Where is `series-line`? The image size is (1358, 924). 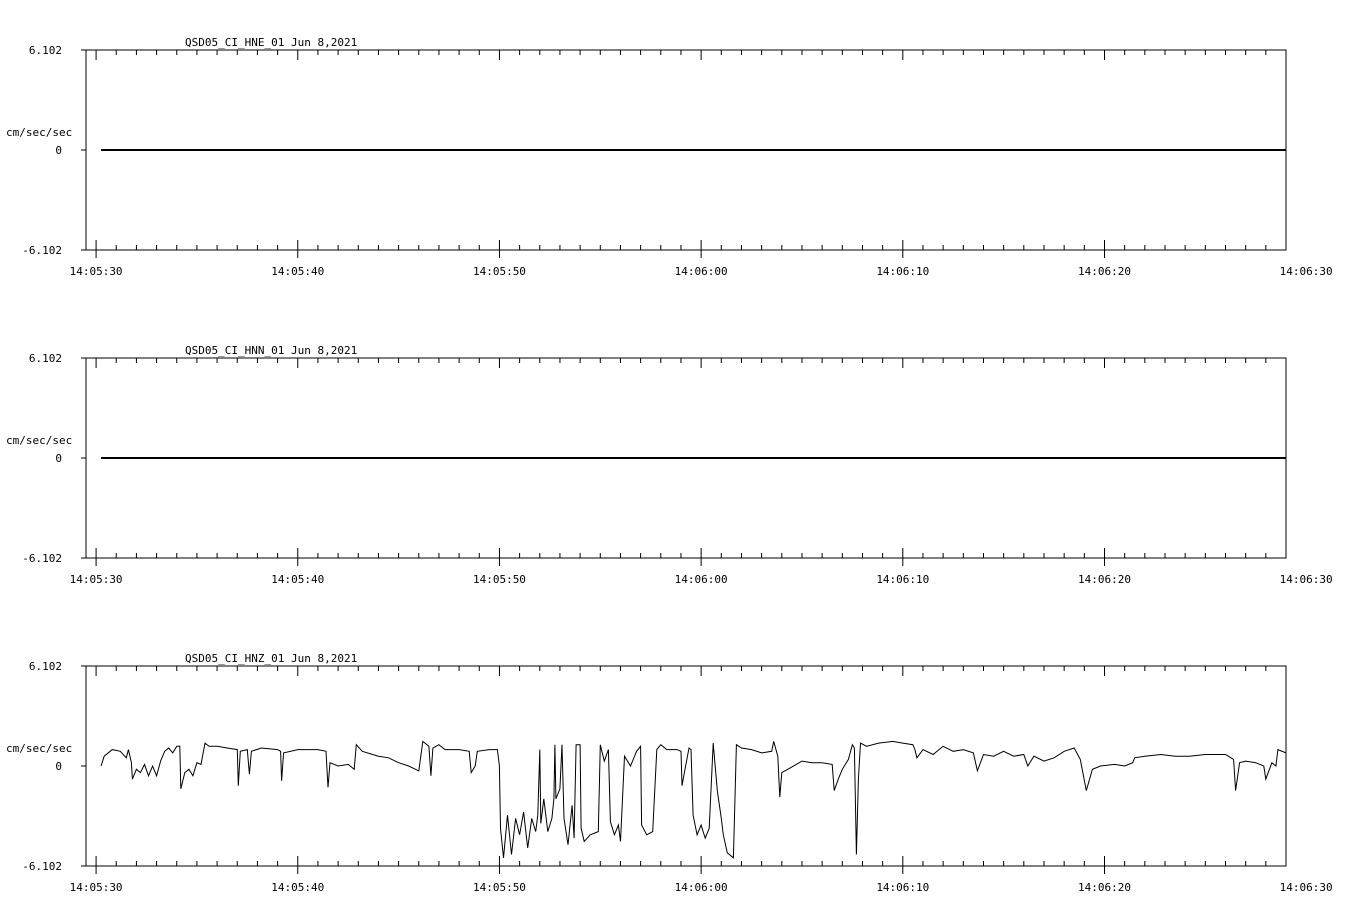
series-line is located at coordinates (693, 799).